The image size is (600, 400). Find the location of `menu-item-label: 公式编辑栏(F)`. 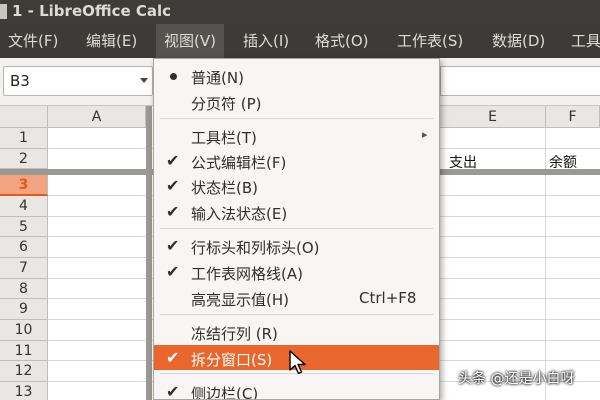

menu-item-label: 公式编辑栏(F) is located at coordinates (239, 163).